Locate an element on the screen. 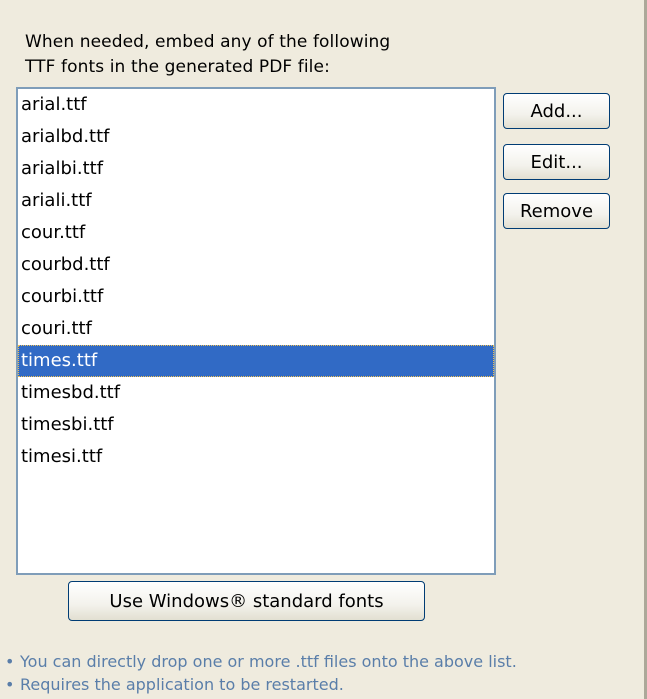  font-list-item: cour.ttf is located at coordinates (256, 233).